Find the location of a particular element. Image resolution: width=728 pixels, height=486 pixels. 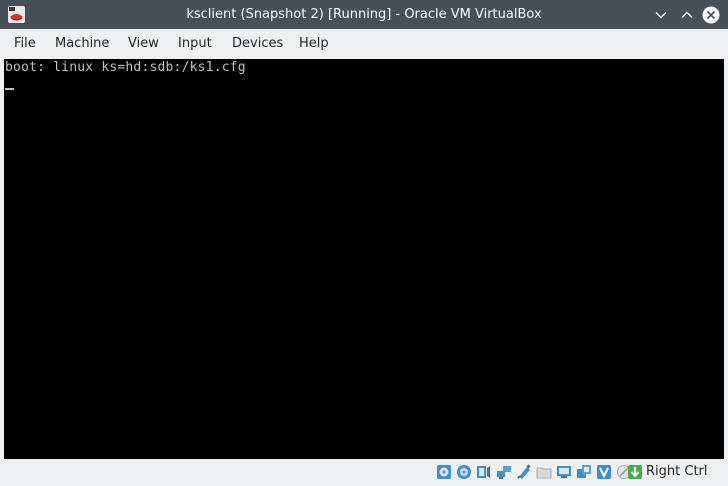

maximize-button is located at coordinates (687, 15).